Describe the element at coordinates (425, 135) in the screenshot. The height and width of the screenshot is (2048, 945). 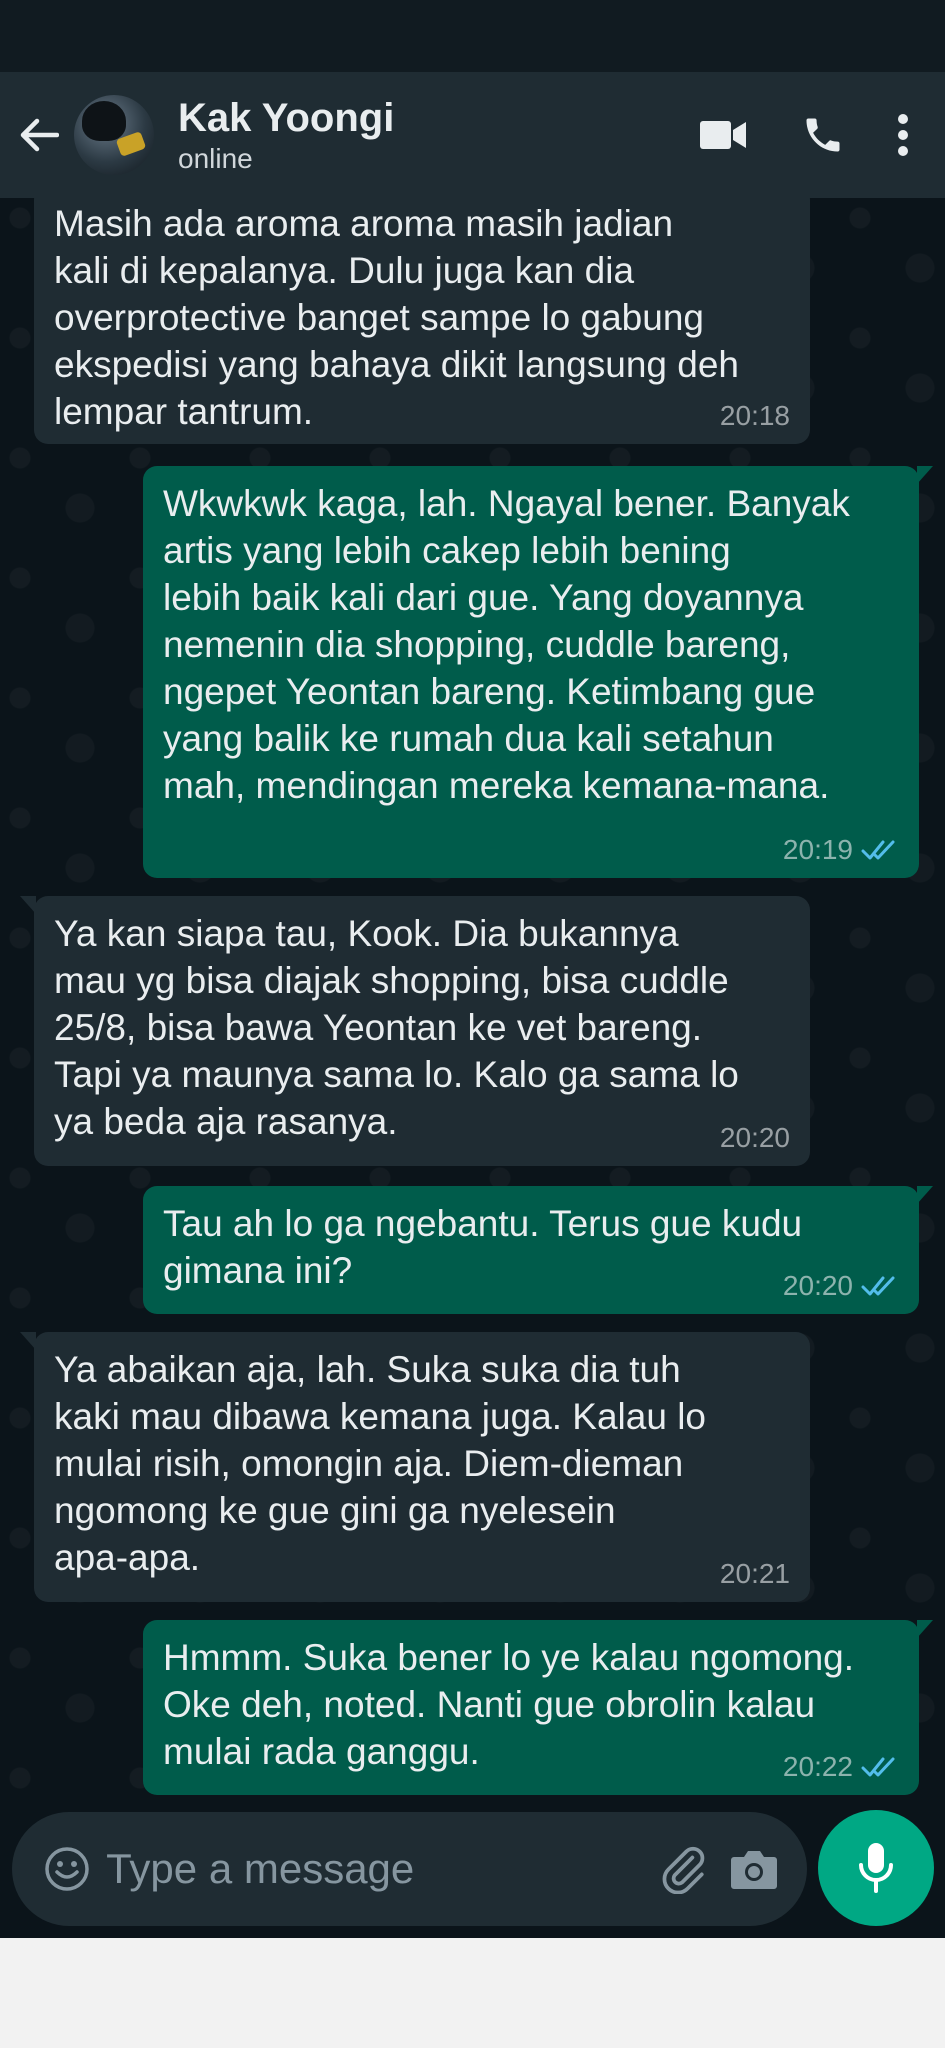
I see `contact-info: Kak Yoongi online` at that location.